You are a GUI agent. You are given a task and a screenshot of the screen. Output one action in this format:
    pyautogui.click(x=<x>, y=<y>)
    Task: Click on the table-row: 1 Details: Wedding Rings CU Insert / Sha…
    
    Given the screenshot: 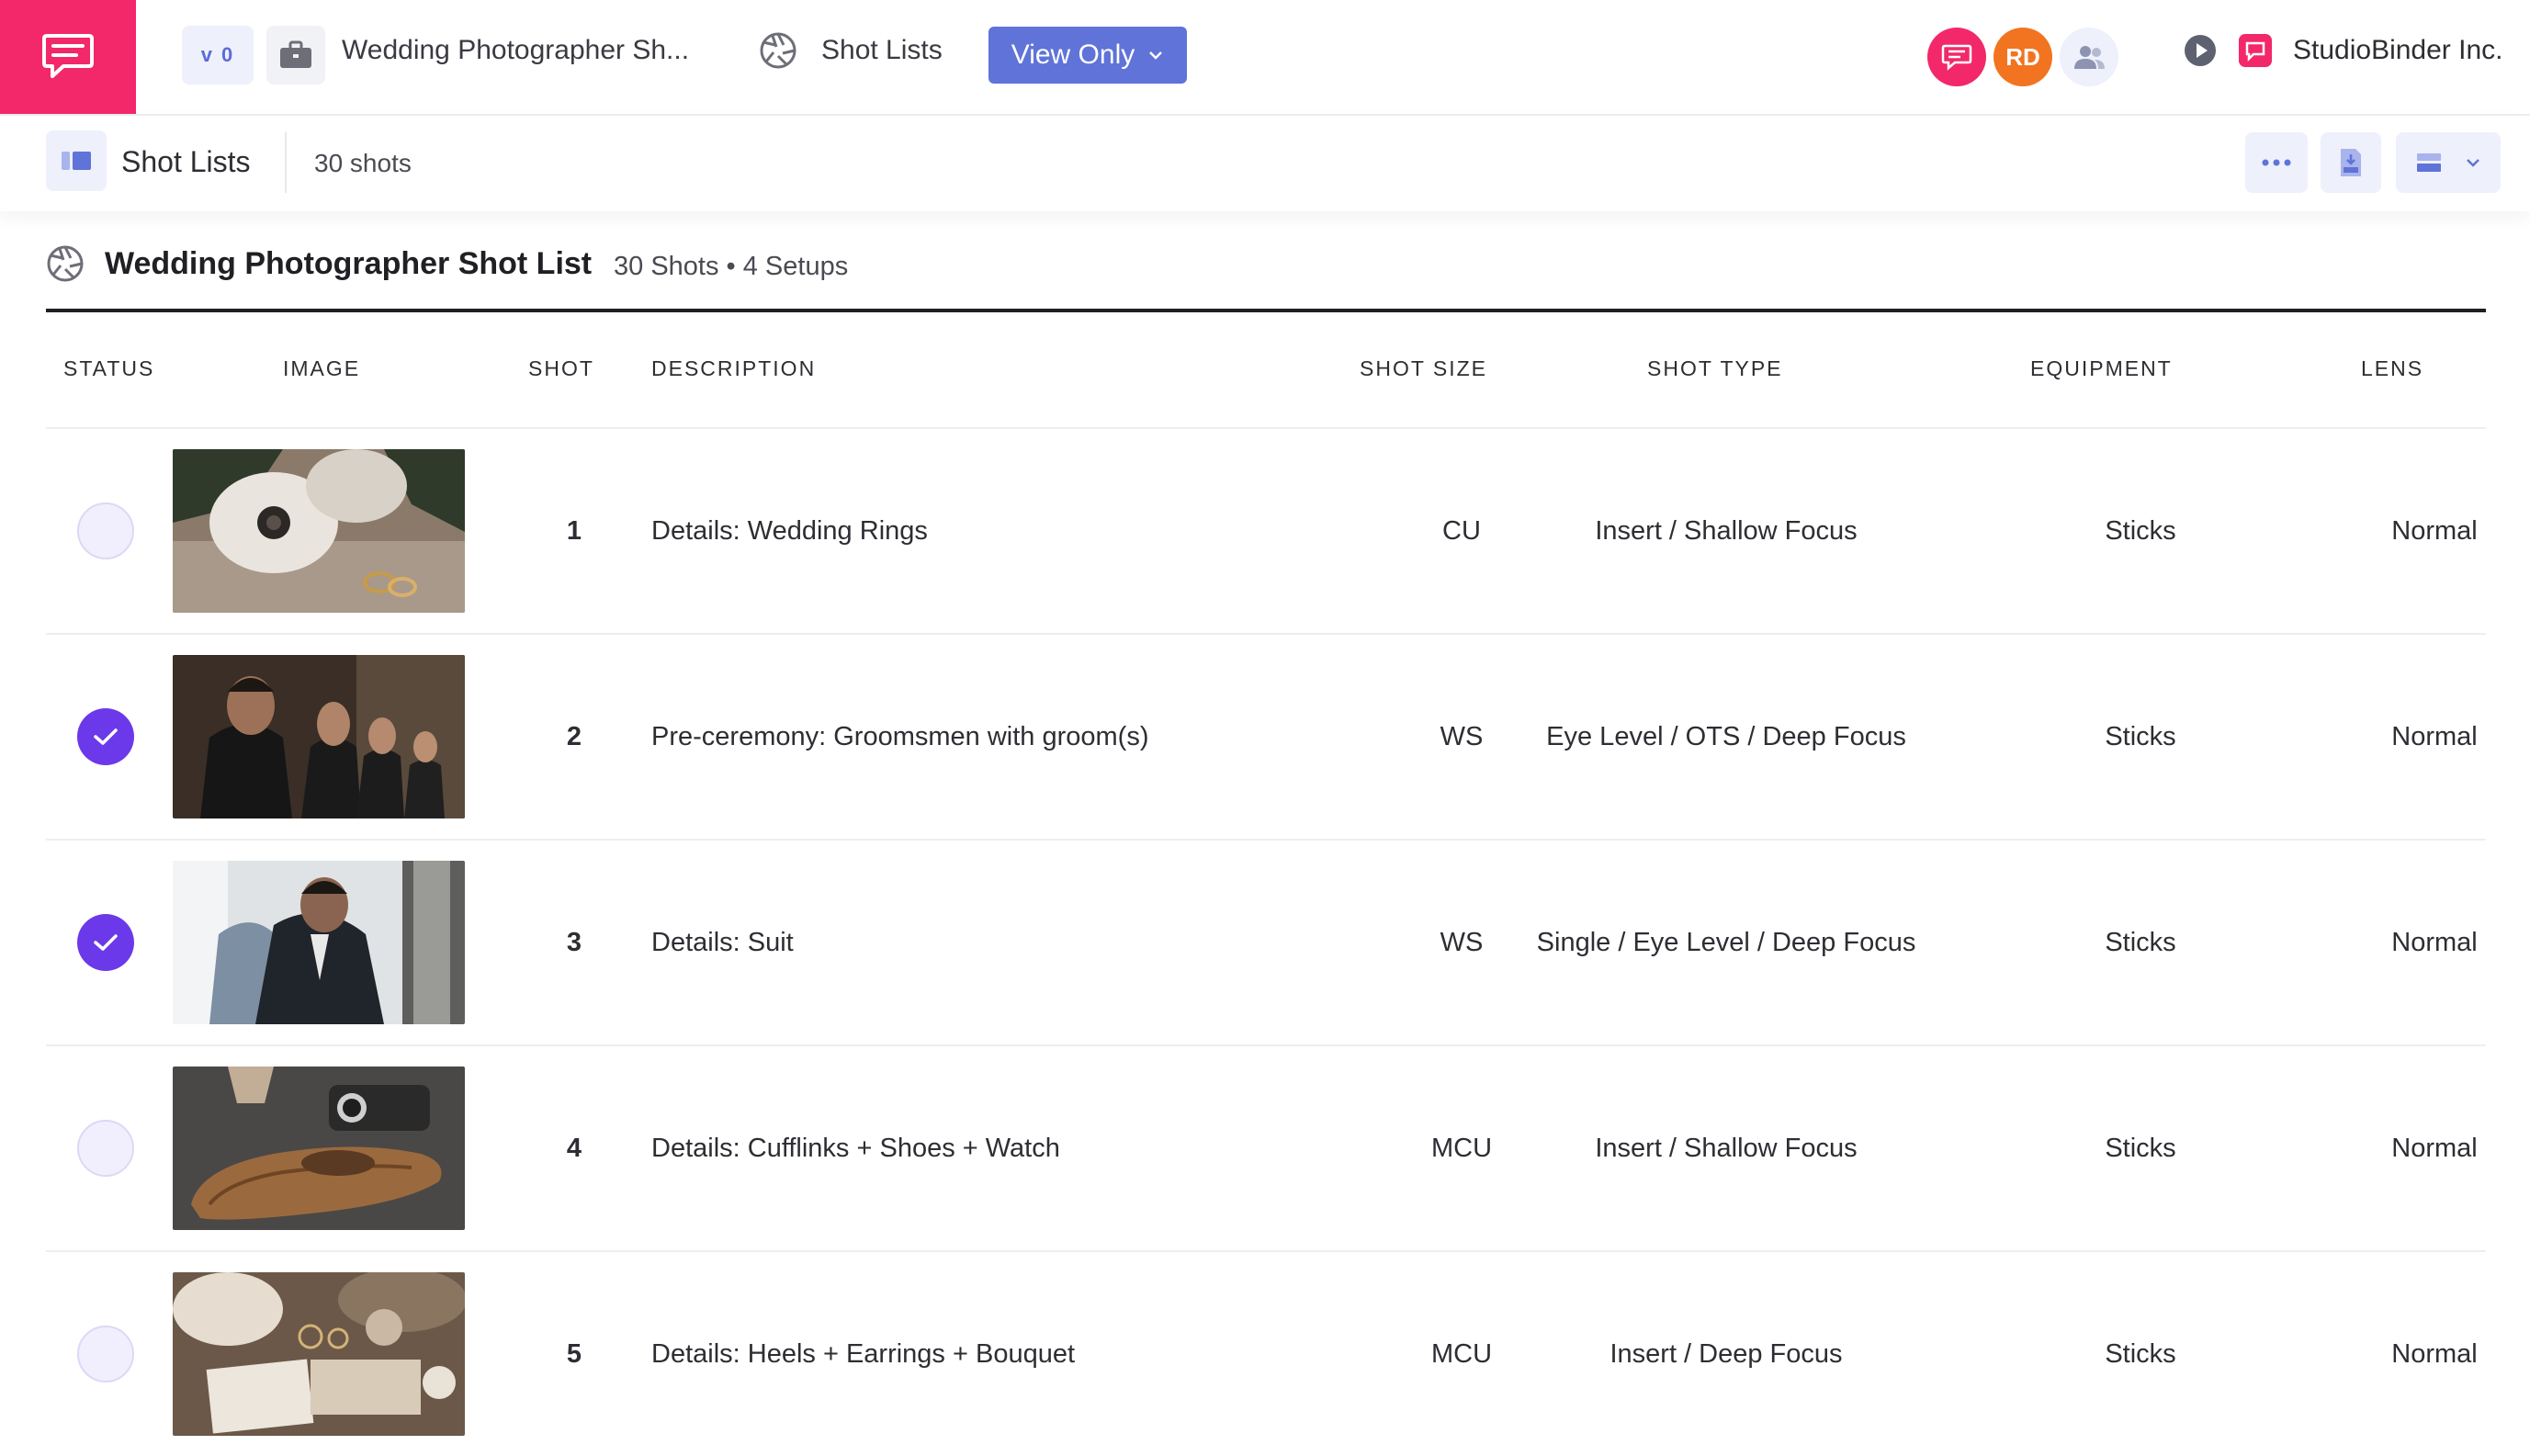 What is the action you would take?
    pyautogui.click(x=1266, y=530)
    